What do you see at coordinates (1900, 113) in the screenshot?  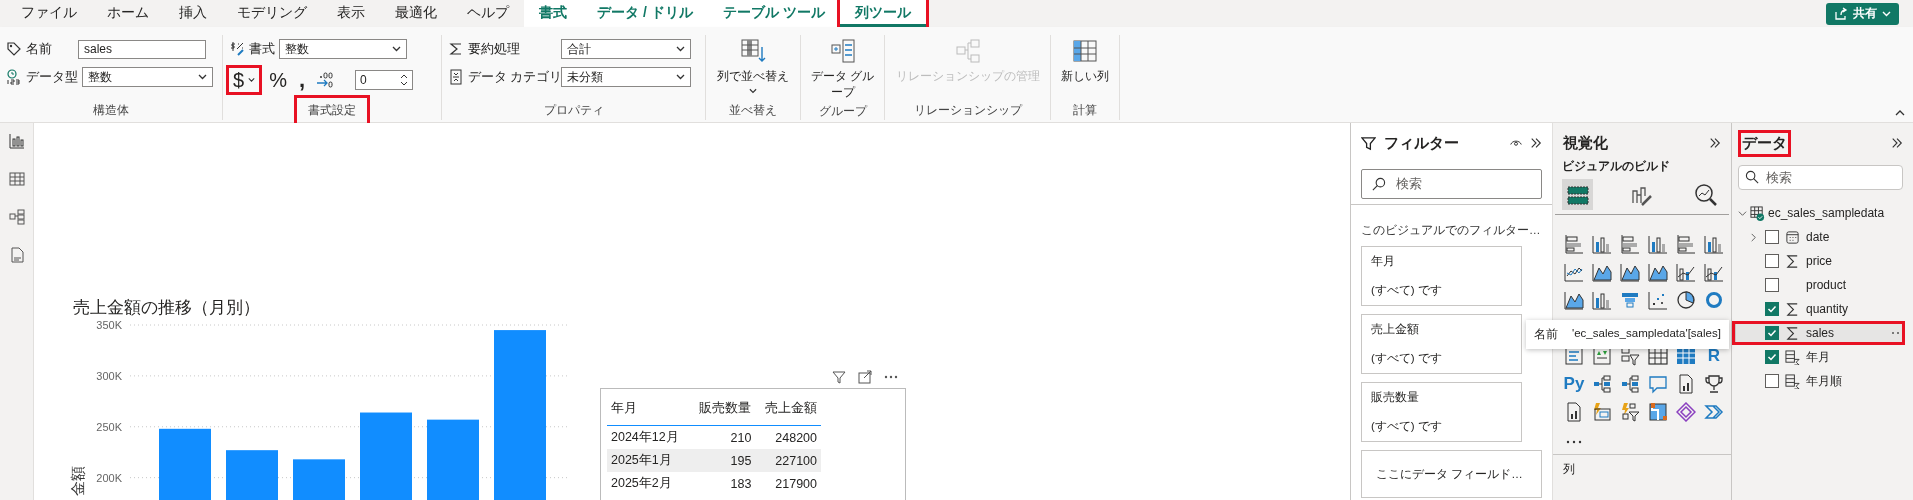 I see `collapse-ribbon-icon` at bounding box center [1900, 113].